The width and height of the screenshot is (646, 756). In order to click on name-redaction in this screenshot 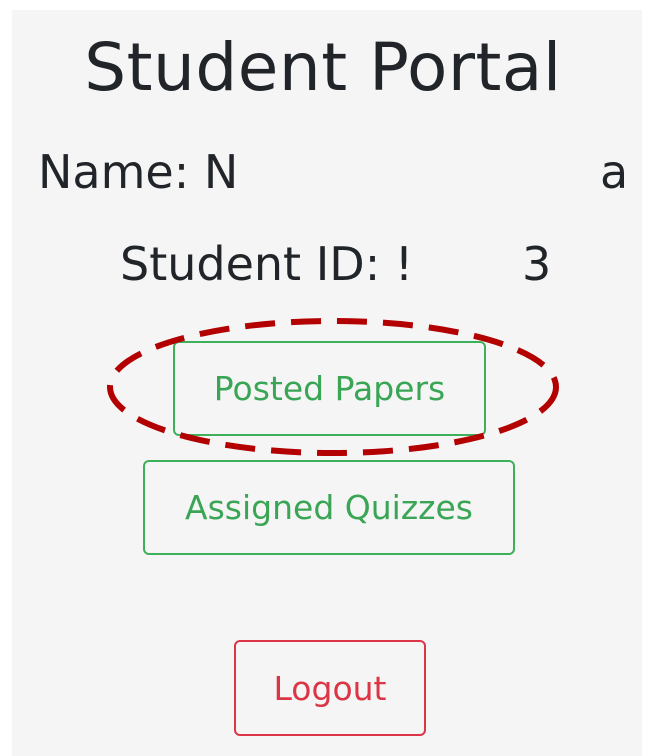, I will do `click(438, 174)`.